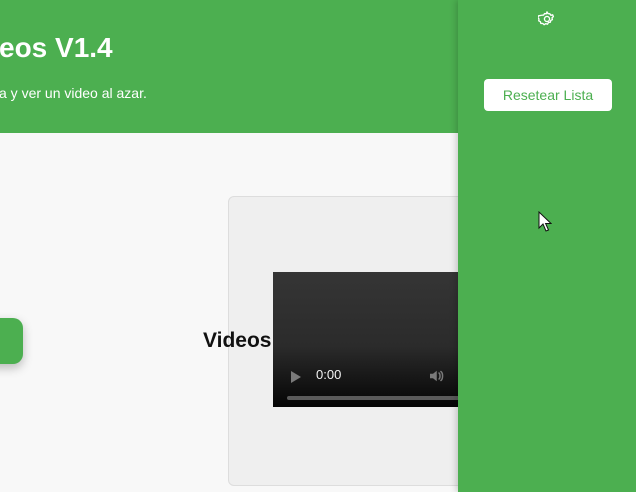 The width and height of the screenshot is (636, 492). Describe the element at coordinates (547, 19) in the screenshot. I see `gear-icon` at that location.